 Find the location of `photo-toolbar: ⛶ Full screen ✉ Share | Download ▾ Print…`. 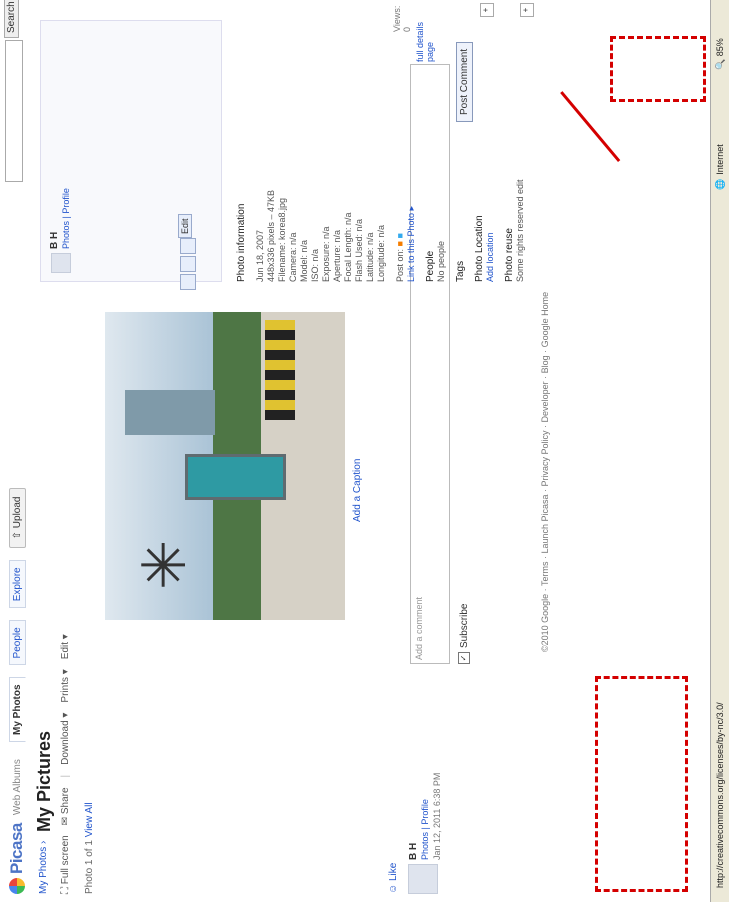

photo-toolbar: ⛶ Full screen ✉ Share | Download ▾ Print… is located at coordinates (65, 764).